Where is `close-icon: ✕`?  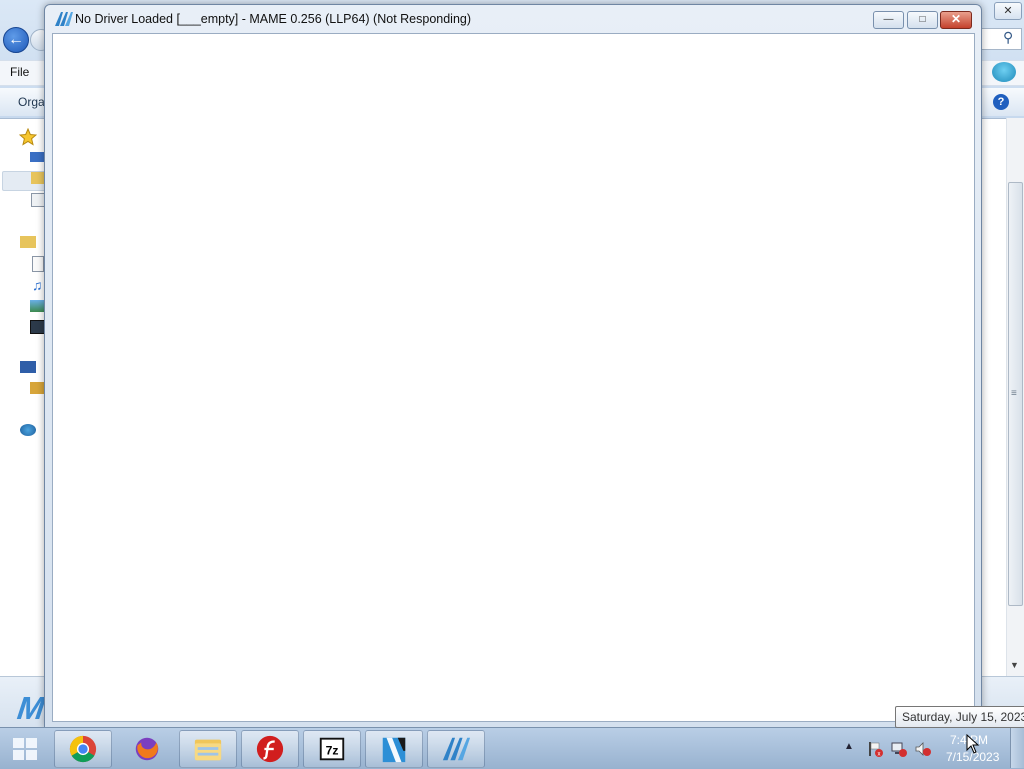
close-icon: ✕ is located at coordinates (956, 19).